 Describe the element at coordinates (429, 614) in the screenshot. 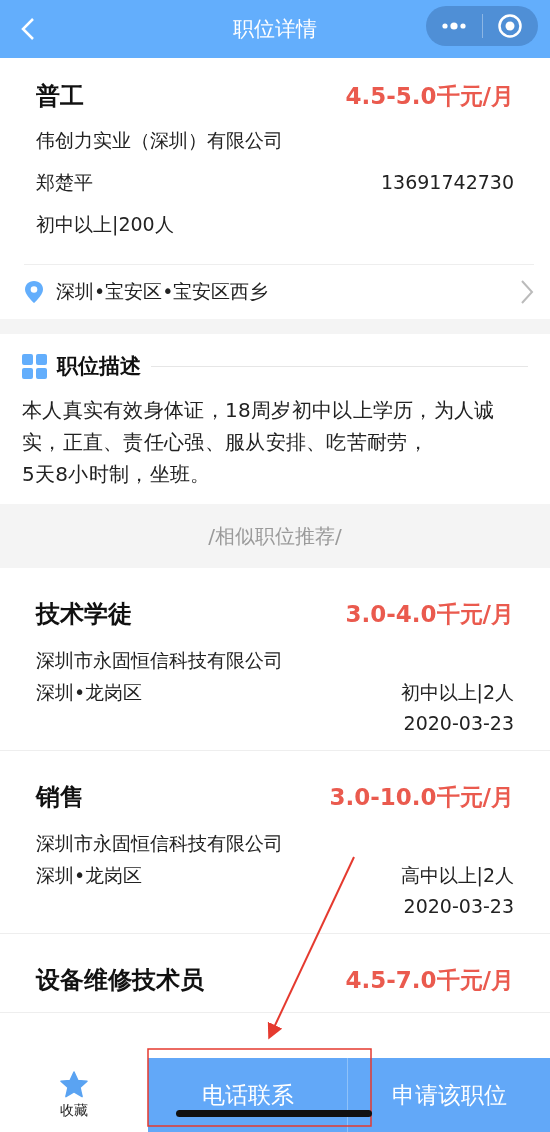

I see `salary: 3.0-4.0千元/月` at that location.